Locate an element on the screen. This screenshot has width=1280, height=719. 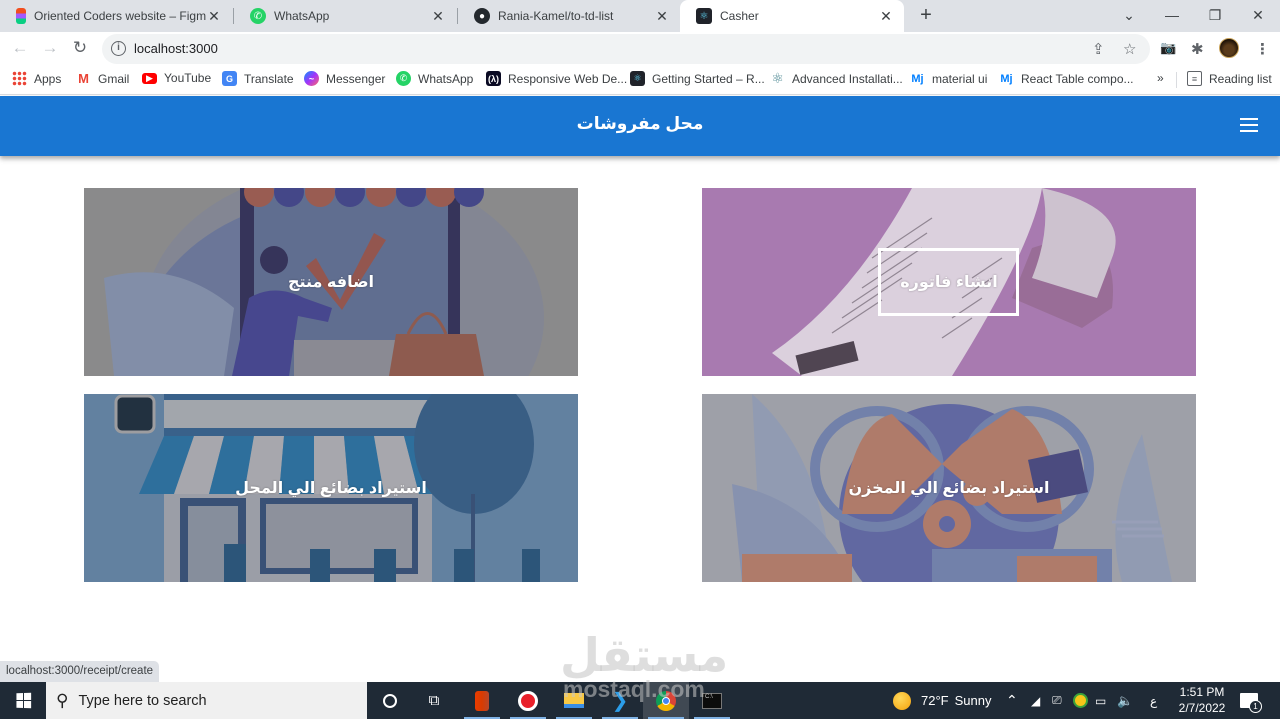
close-window-button: ✕ is located at coordinates (1258, 16).